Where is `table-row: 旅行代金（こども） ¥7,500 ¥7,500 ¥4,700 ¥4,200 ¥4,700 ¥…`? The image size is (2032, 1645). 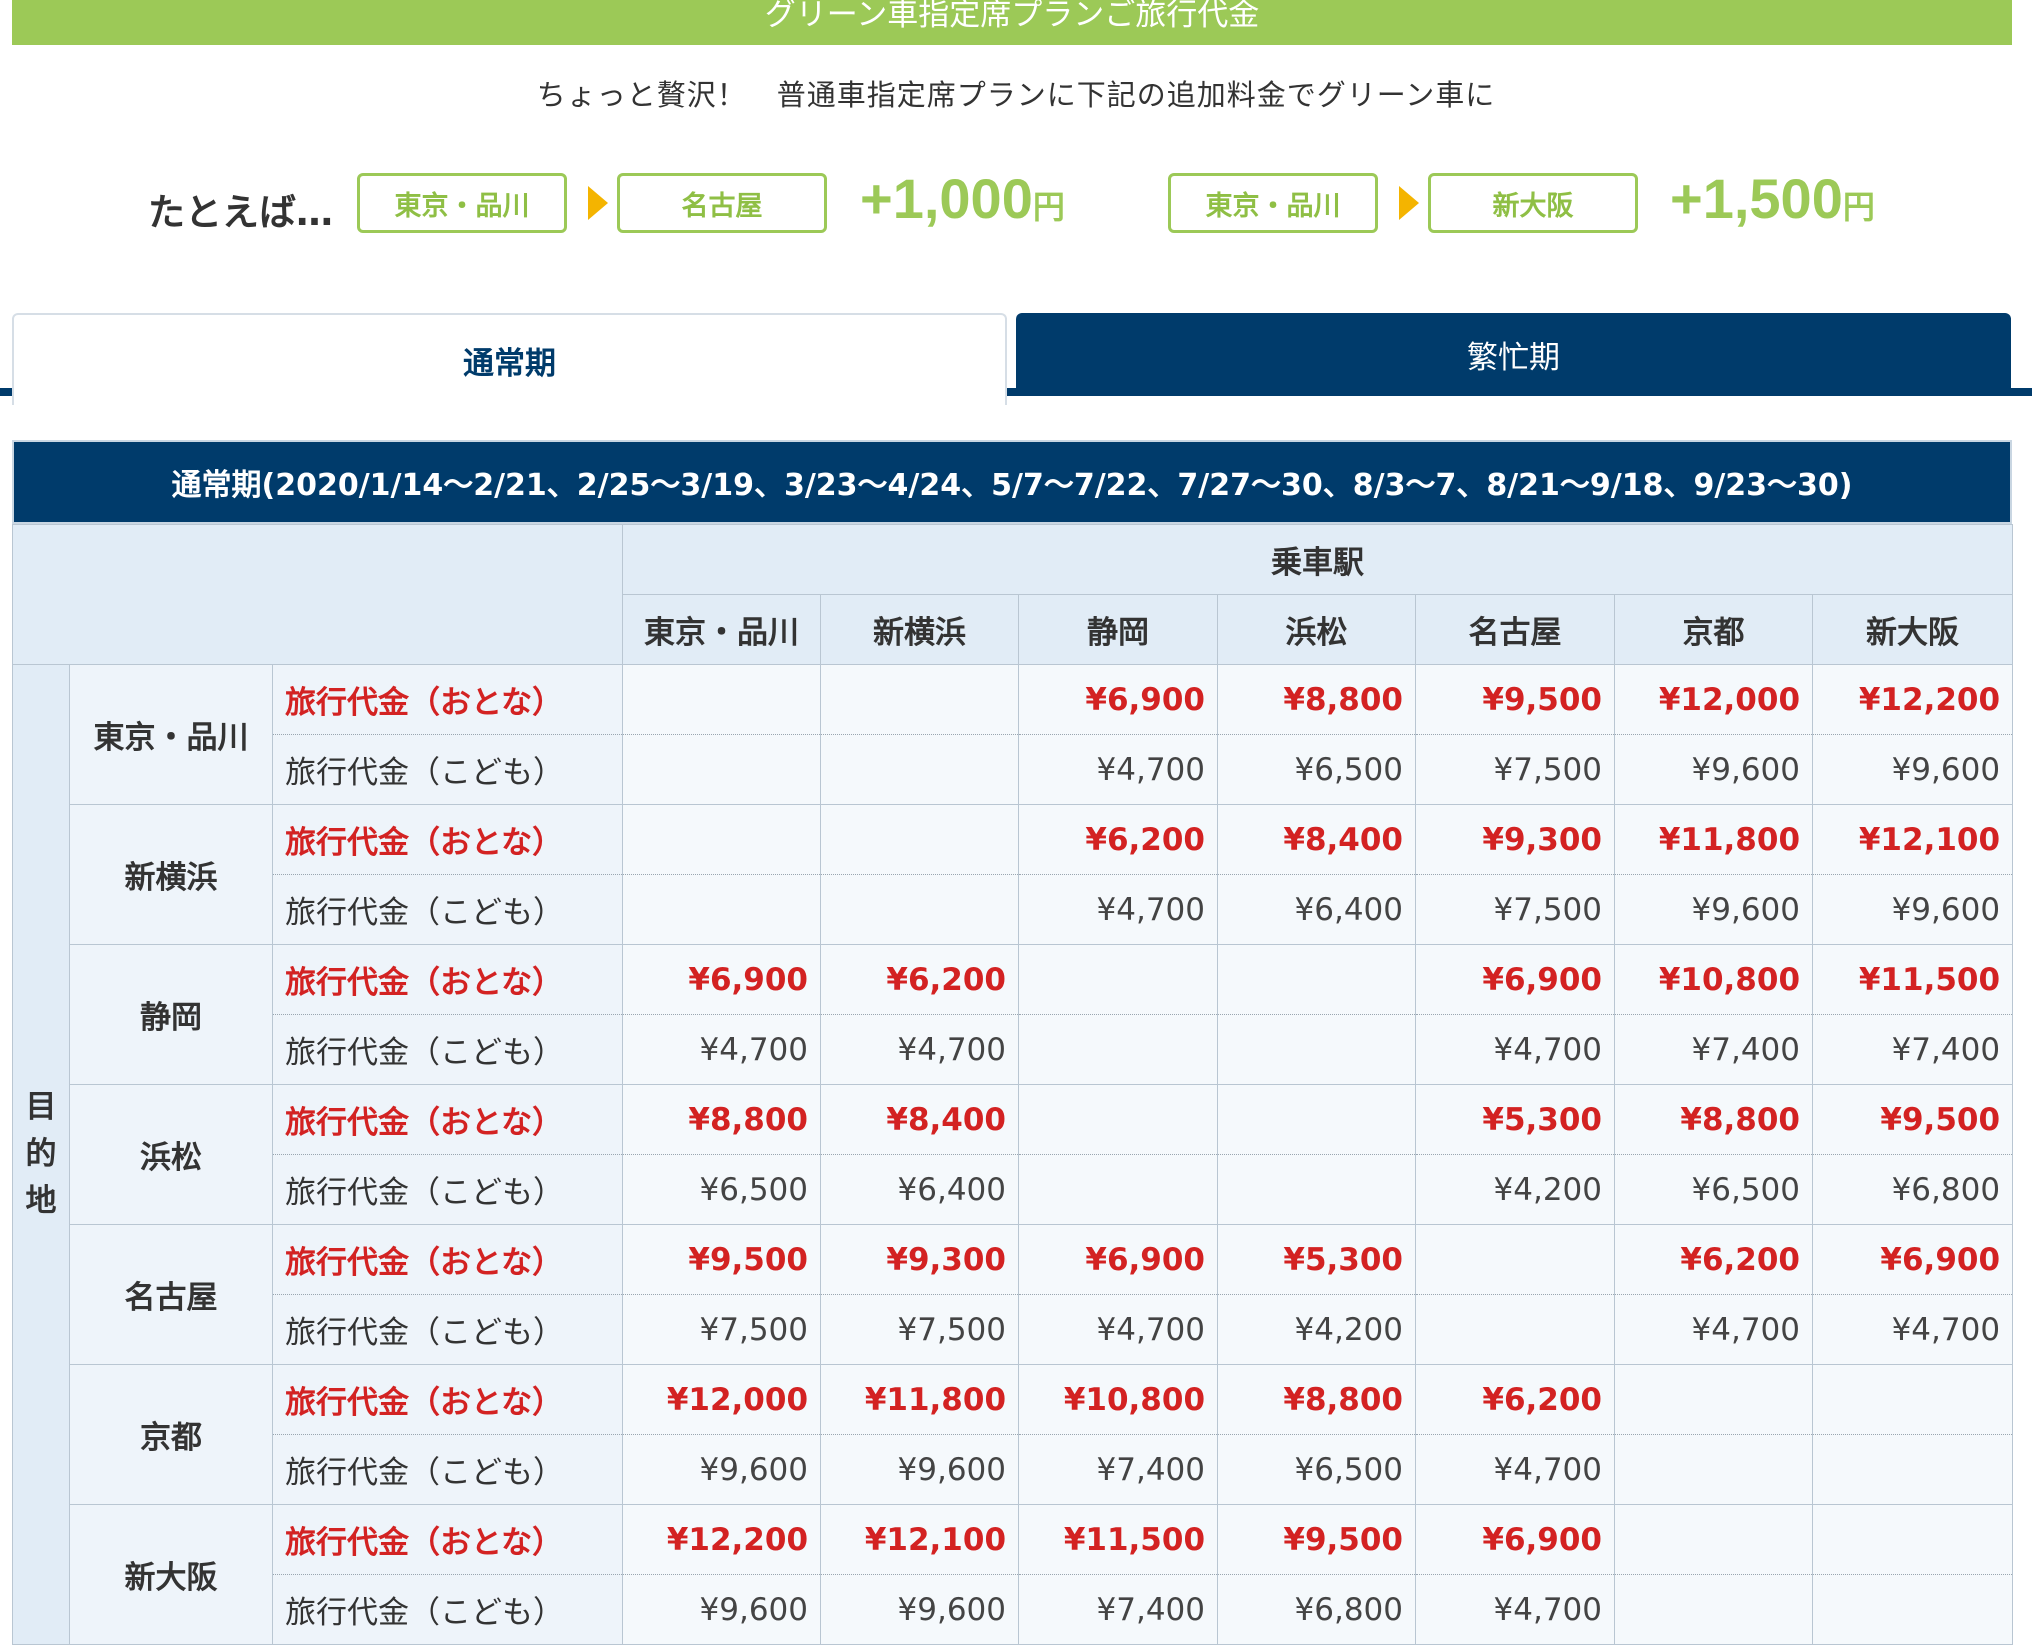
table-row: 旅行代金（こども） ¥7,500 ¥7,500 ¥4,700 ¥4,200 ¥4,700 ¥… is located at coordinates (1013, 1329).